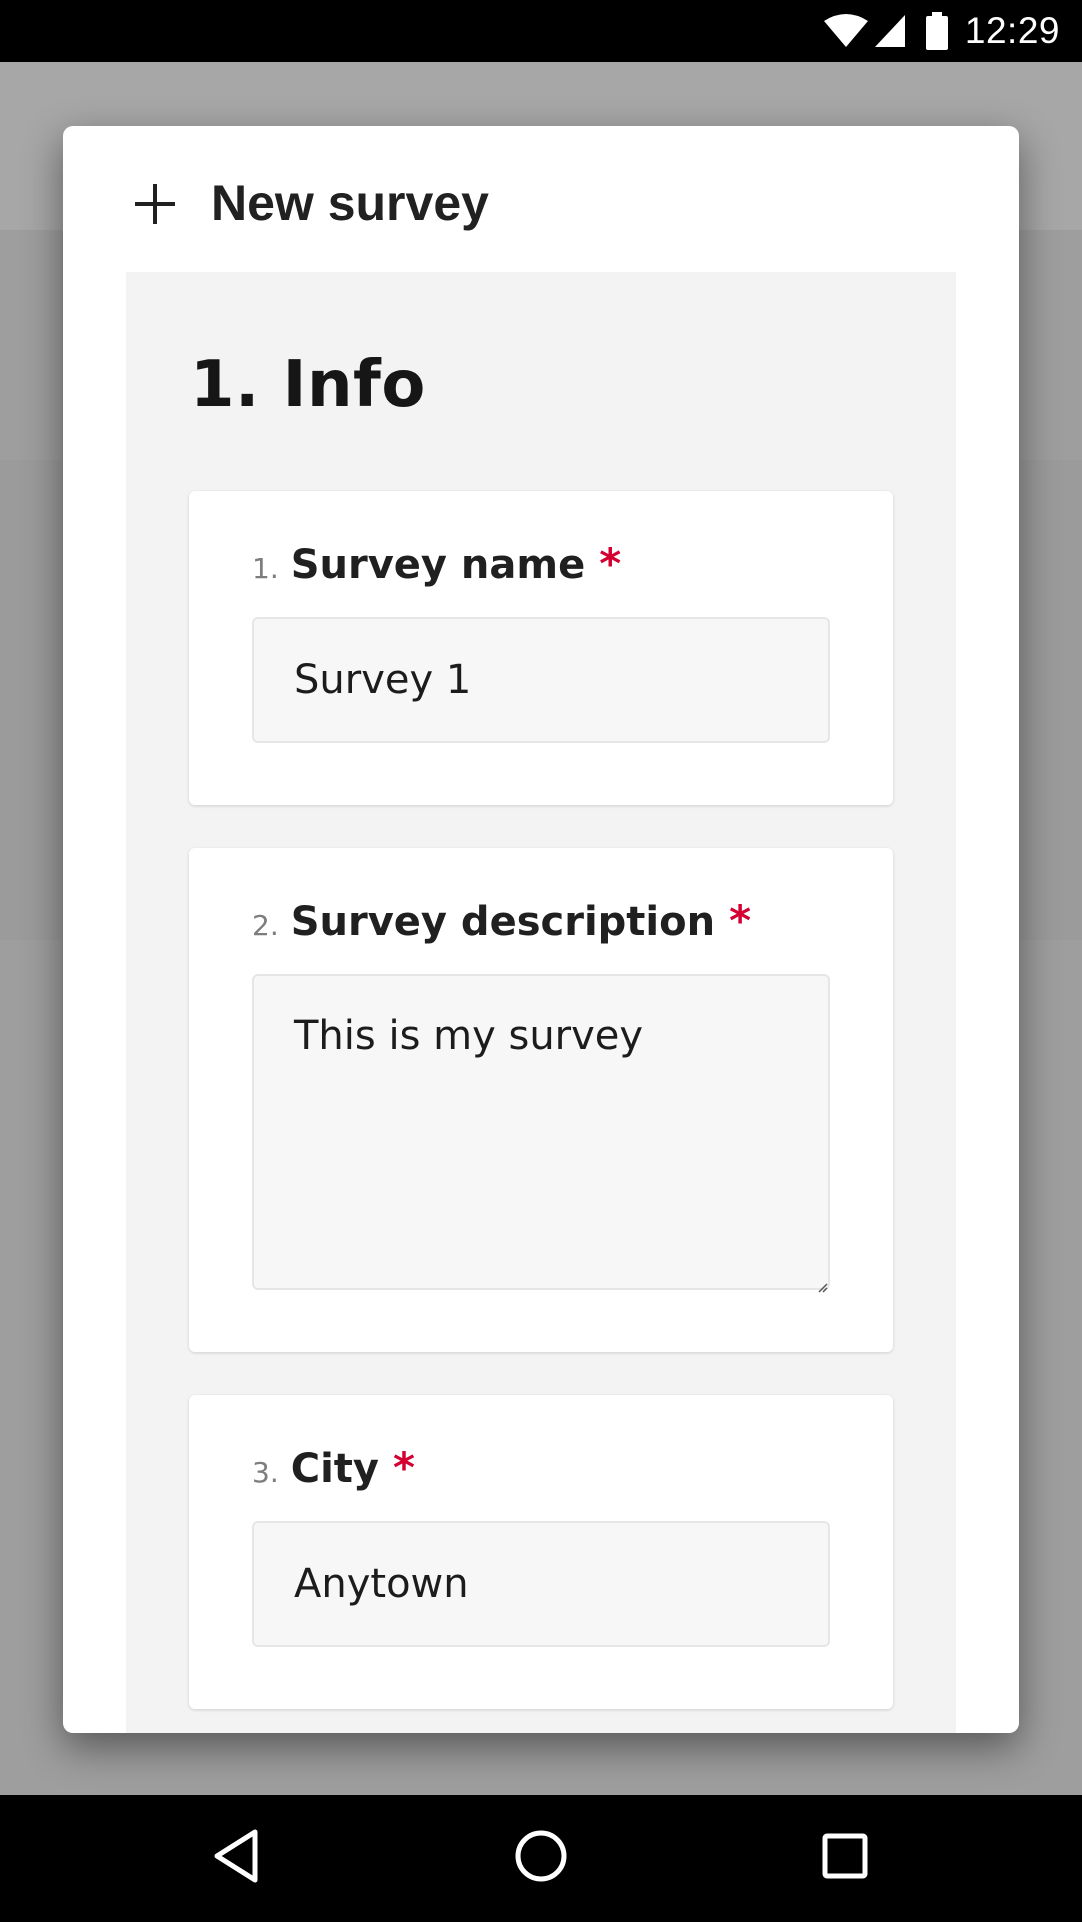 This screenshot has width=1082, height=1922. Describe the element at coordinates (541, 680) in the screenshot. I see `survey-name-input` at that location.